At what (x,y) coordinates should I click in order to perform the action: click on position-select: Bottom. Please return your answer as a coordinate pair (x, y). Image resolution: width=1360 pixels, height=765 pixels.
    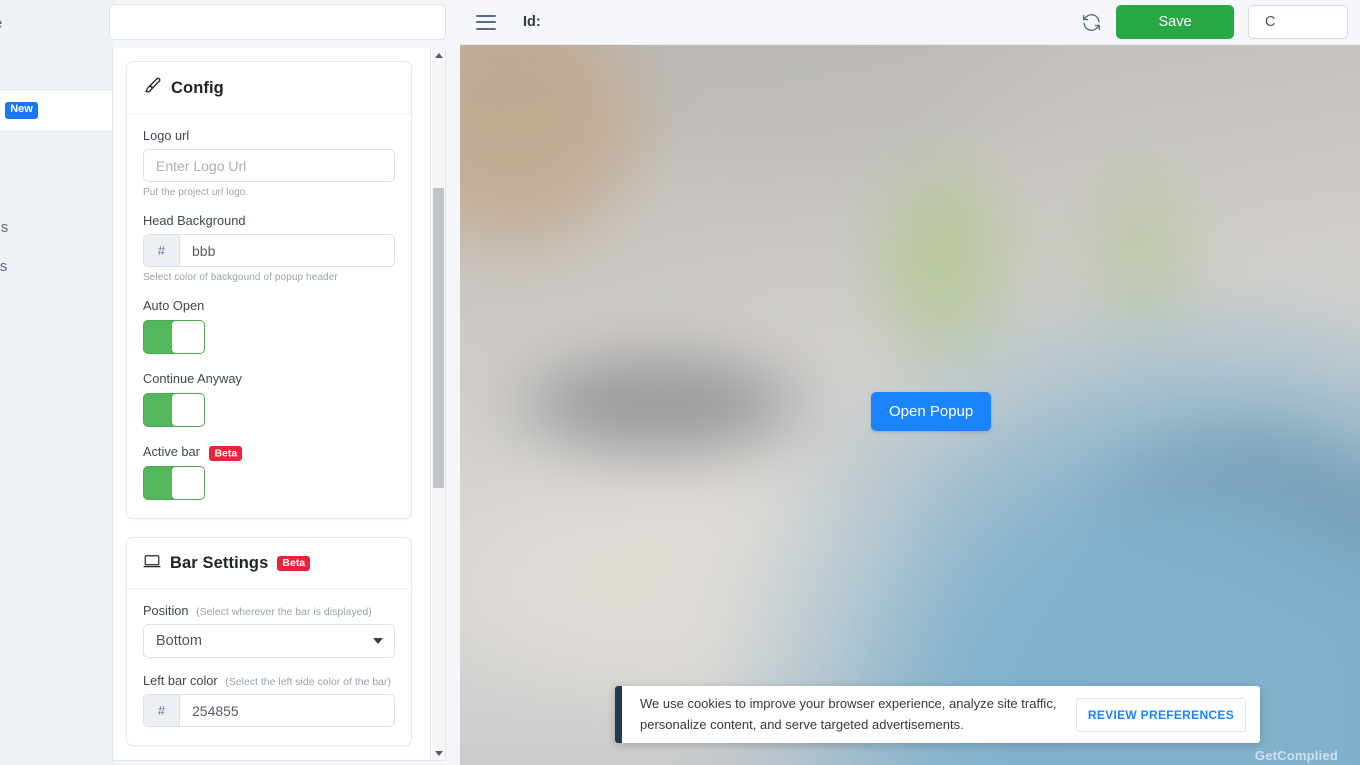
    Looking at the image, I should click on (269, 641).